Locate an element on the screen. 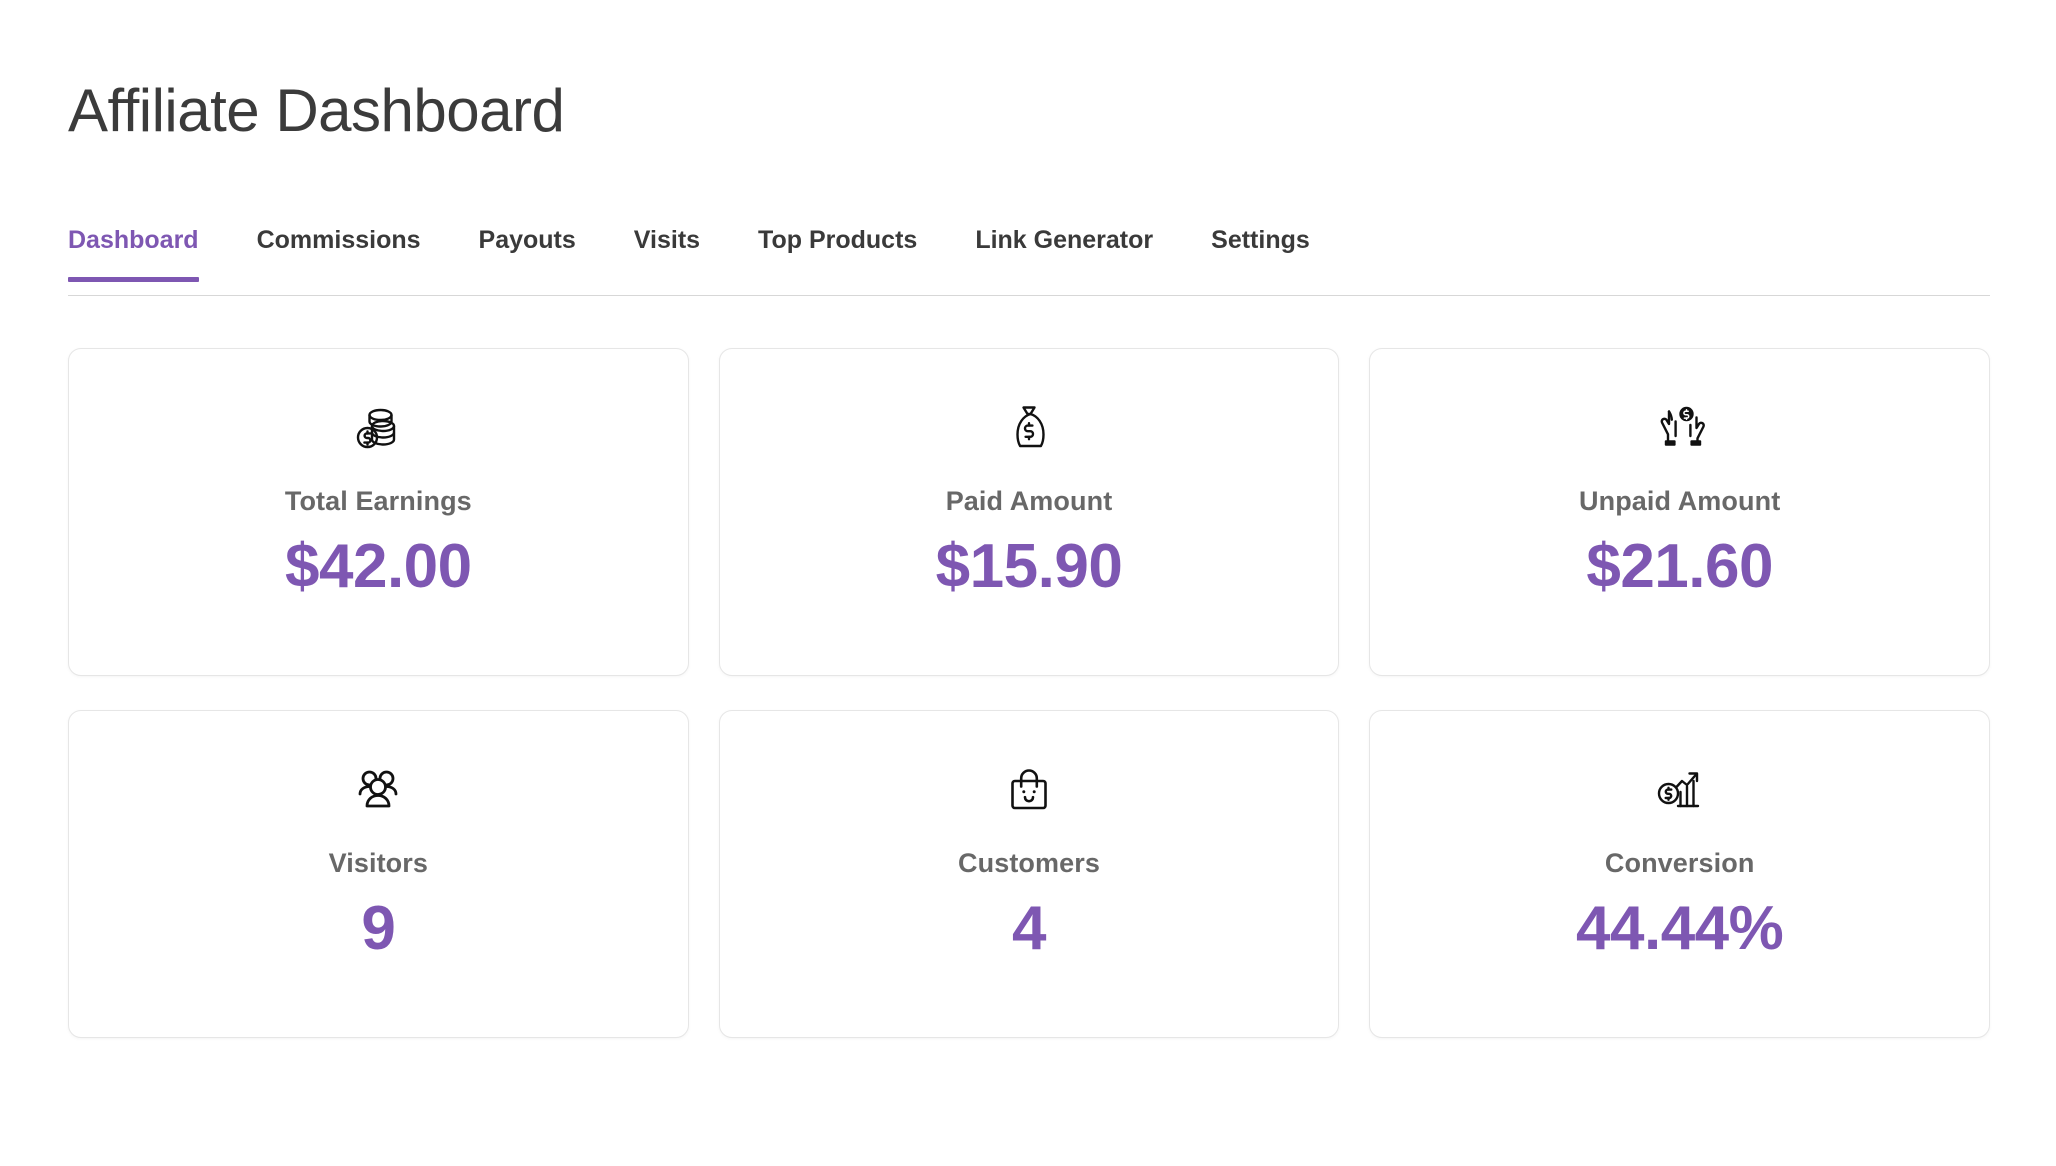  stat-title: Conversion is located at coordinates (1679, 863).